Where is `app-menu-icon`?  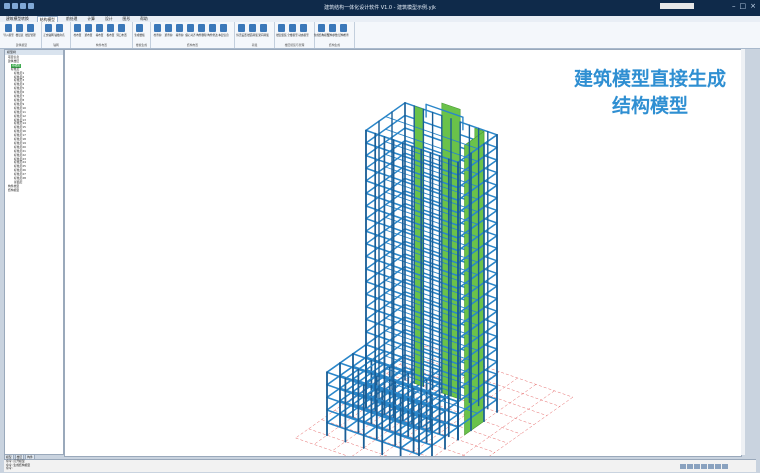
app-menu-icon is located at coordinates (7, 6).